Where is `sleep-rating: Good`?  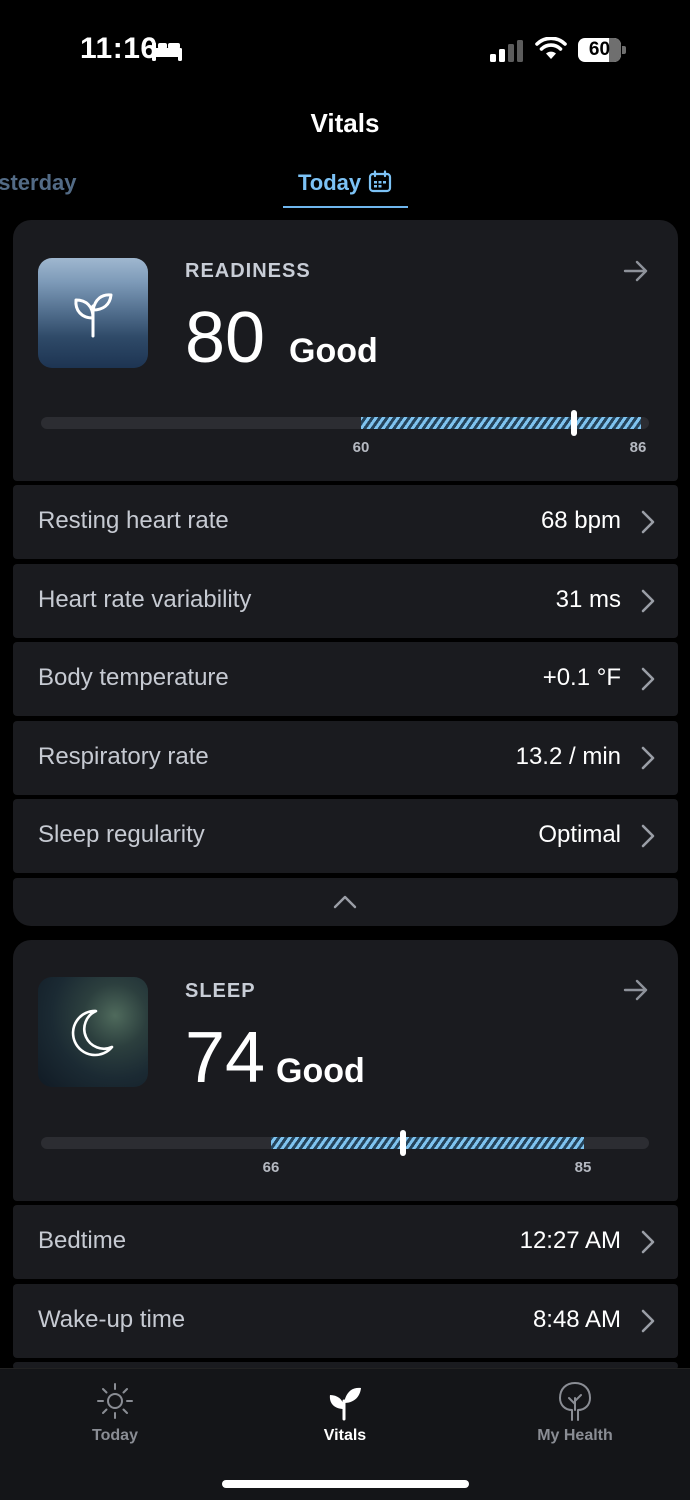 sleep-rating: Good is located at coordinates (320, 1071).